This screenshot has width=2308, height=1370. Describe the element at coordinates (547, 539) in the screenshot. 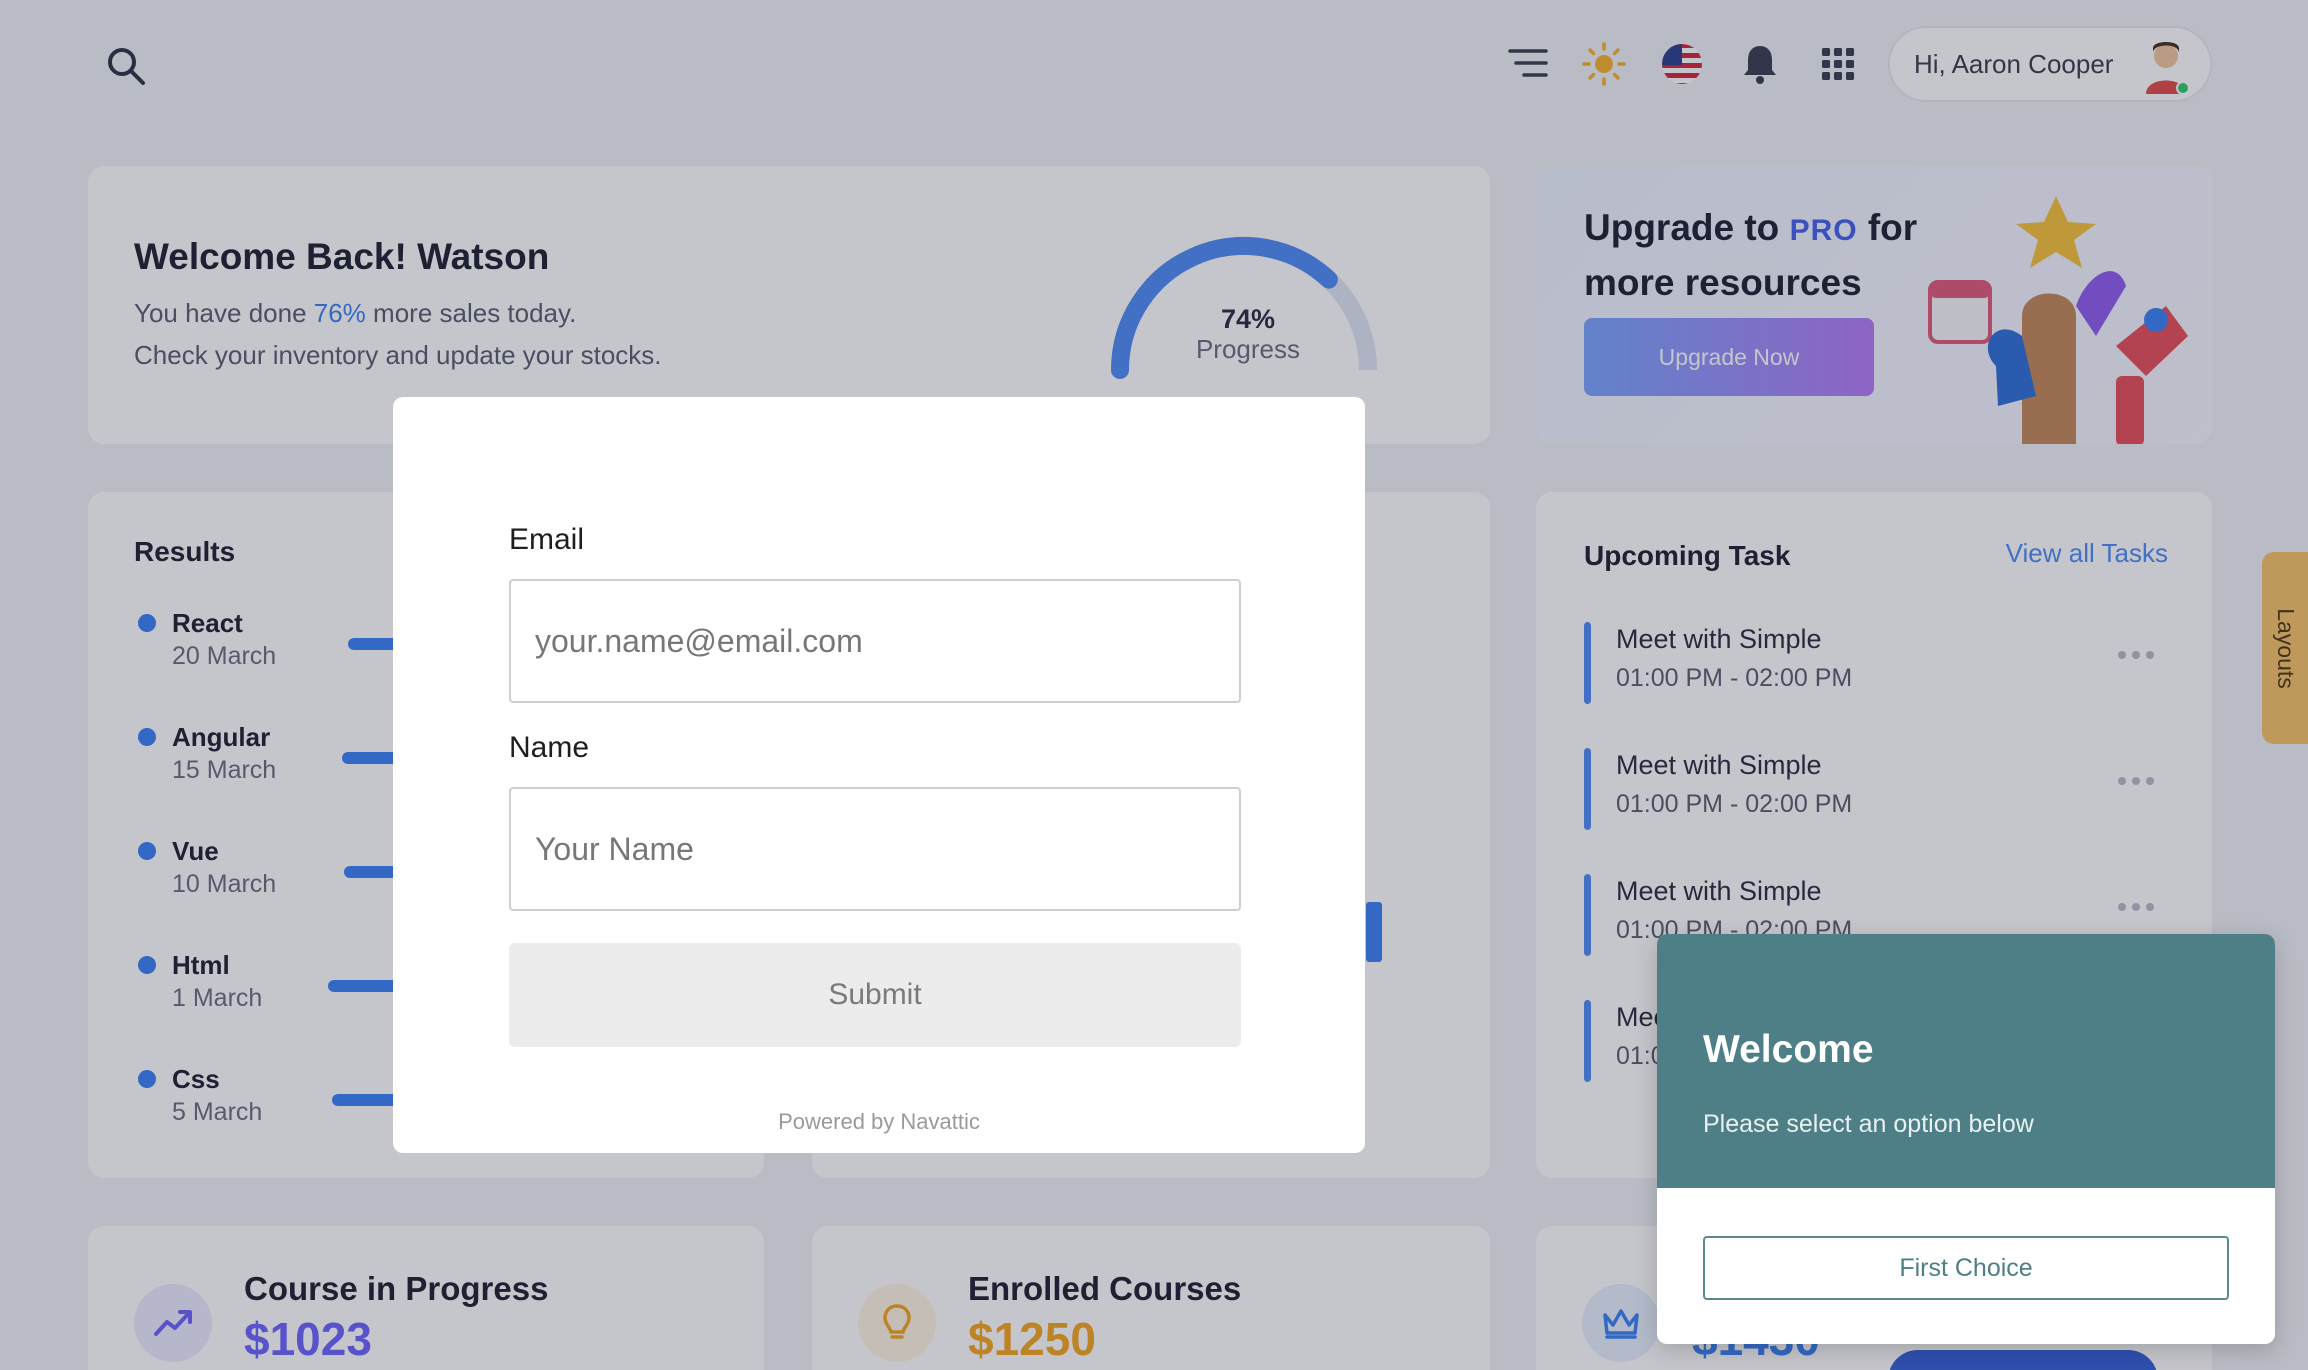

I see `email-label: Email` at that location.